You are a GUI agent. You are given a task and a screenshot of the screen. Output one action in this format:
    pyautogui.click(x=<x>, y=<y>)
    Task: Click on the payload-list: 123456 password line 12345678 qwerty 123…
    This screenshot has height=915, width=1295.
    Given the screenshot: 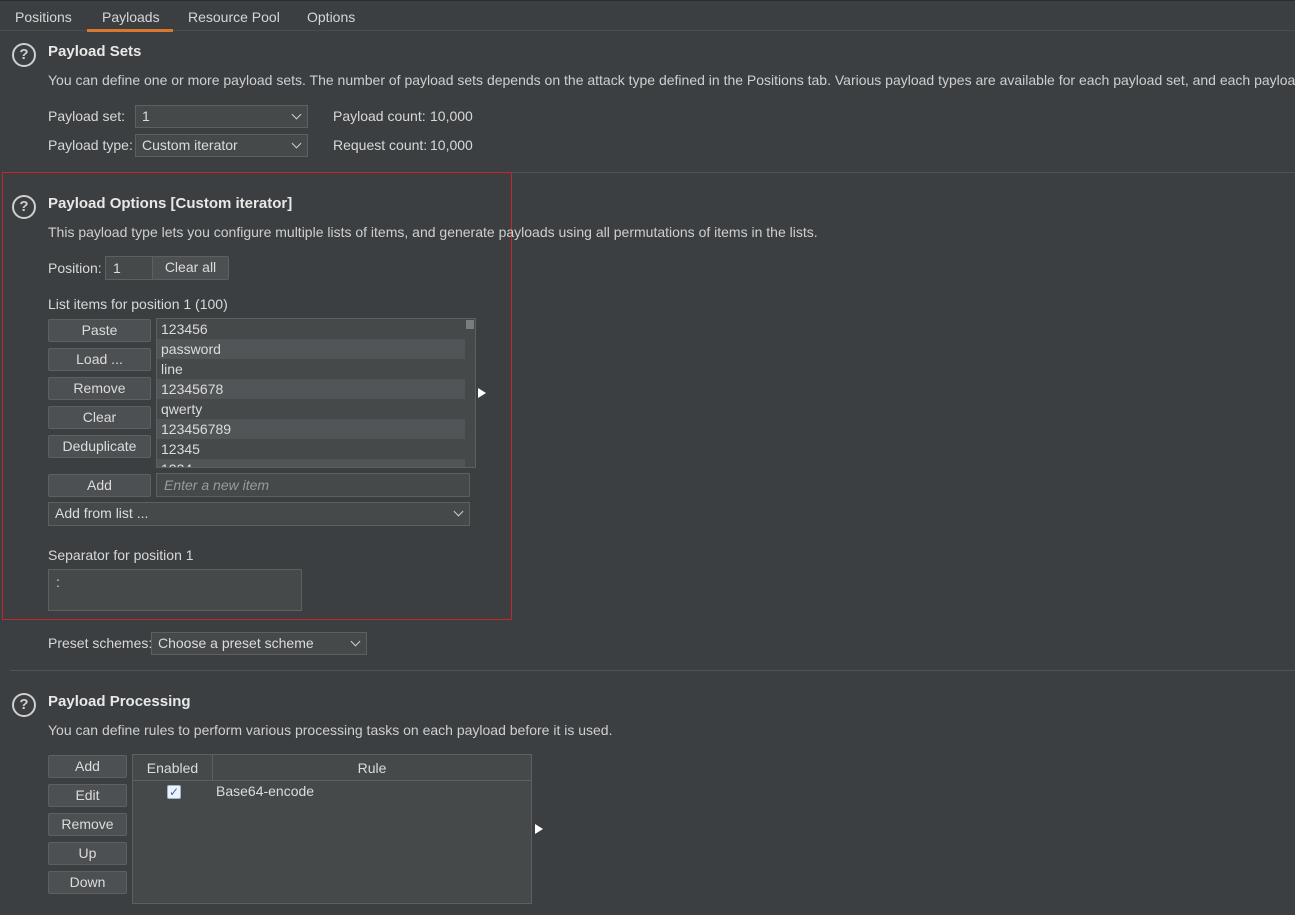 What is the action you would take?
    pyautogui.click(x=316, y=393)
    